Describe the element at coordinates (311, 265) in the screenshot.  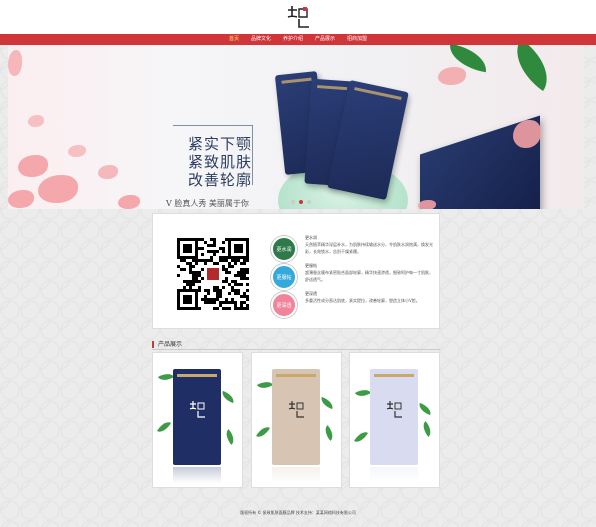
I see `feature-title: 更服帖` at that location.